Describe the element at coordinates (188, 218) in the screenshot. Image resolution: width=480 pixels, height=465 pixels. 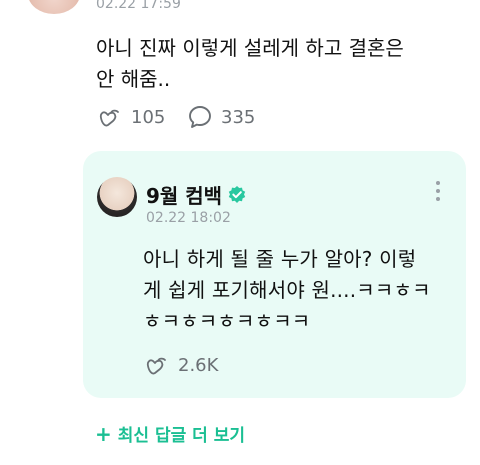
I see `reply-timestamp: 02.22 18:02` at that location.